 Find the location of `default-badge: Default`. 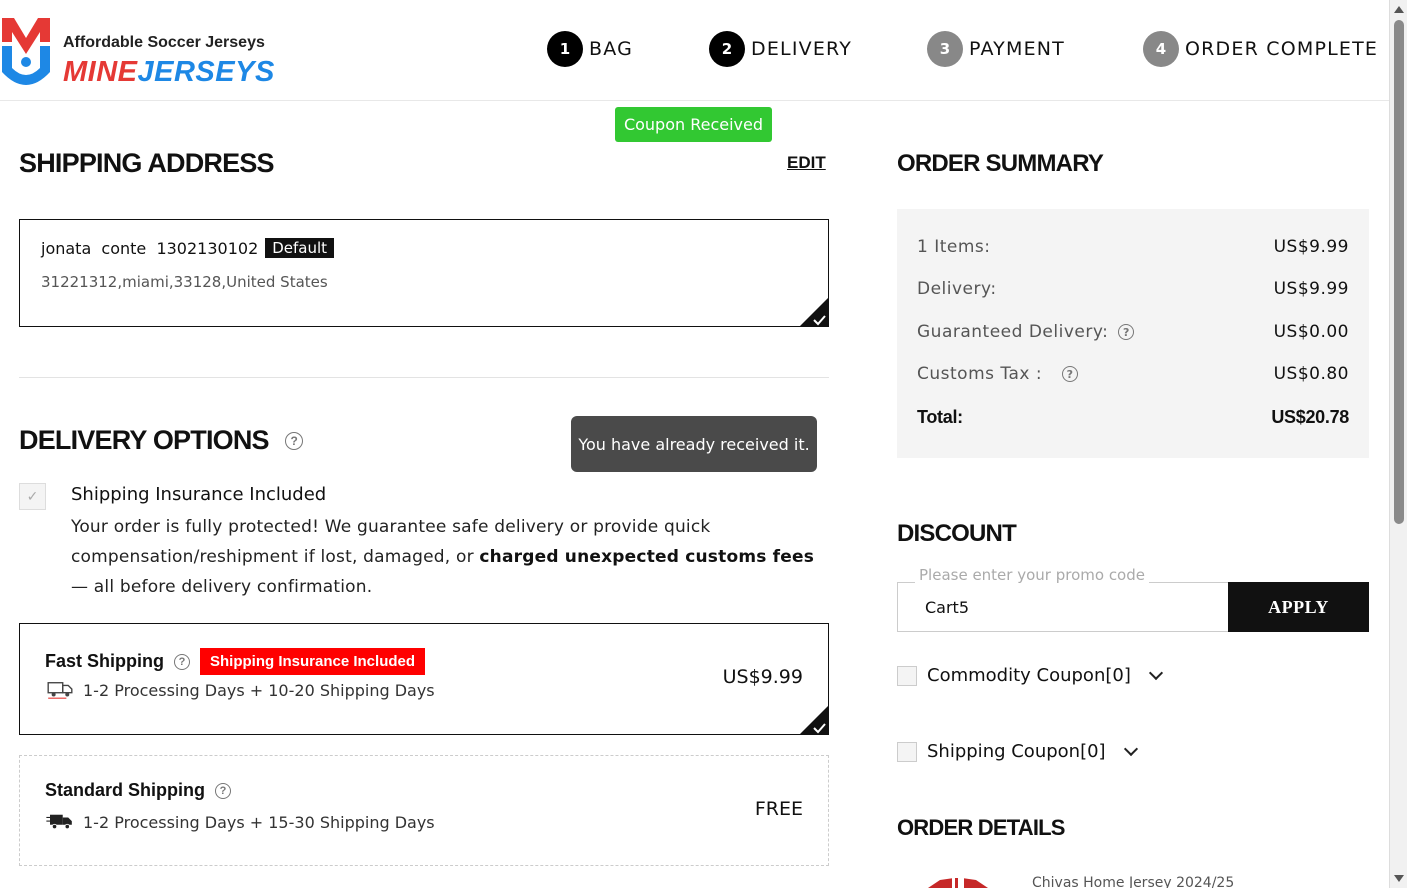

default-badge: Default is located at coordinates (300, 248).